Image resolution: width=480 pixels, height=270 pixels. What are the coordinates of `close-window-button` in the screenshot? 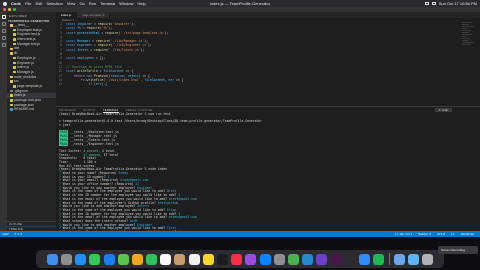 It's located at (4, 9).